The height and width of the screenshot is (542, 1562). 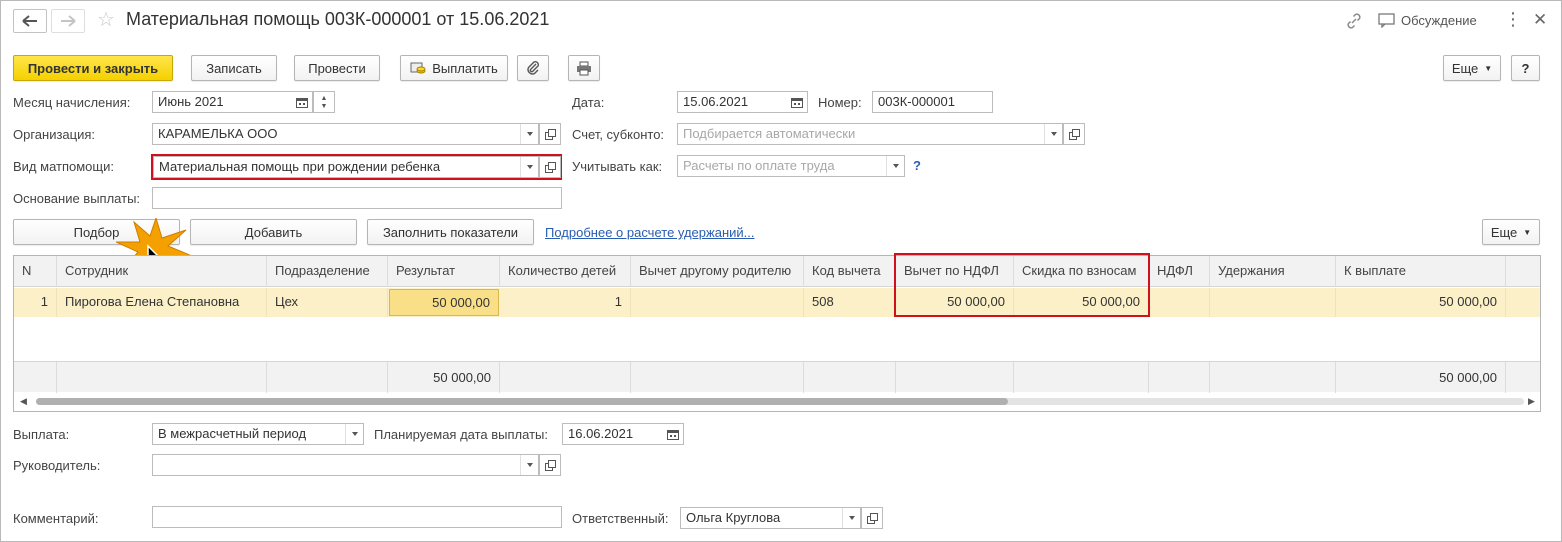 I want to click on forward-button, so click(x=68, y=21).